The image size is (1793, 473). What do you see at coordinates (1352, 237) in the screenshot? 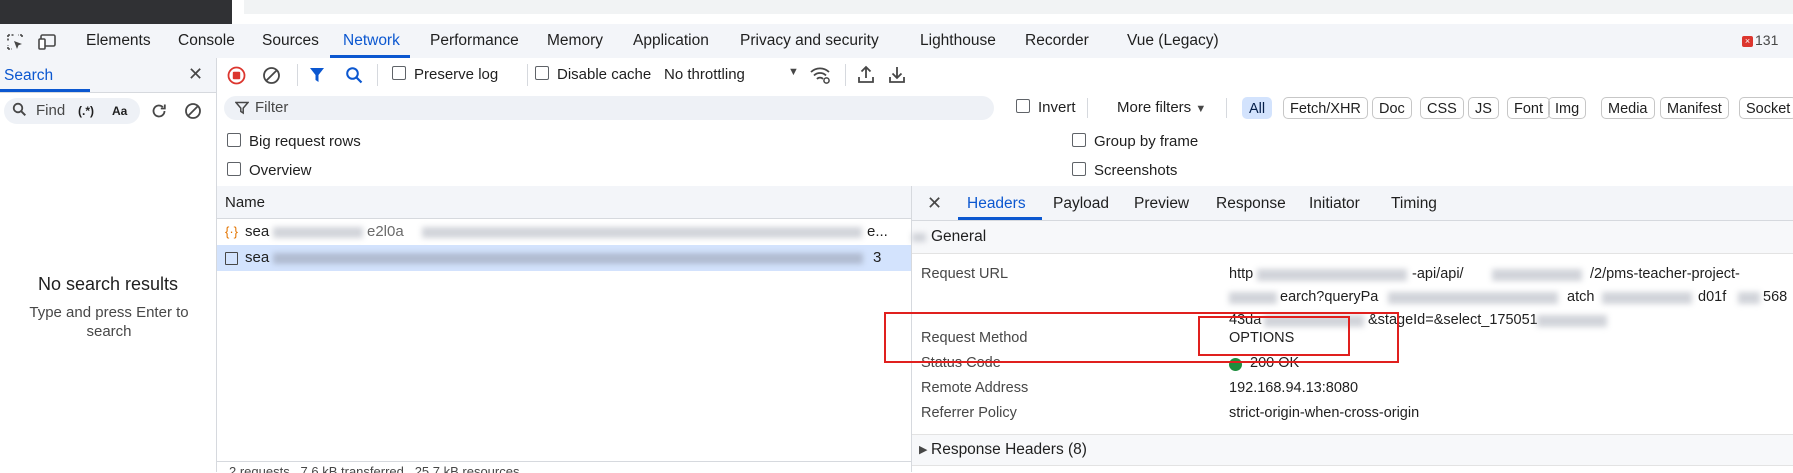
I see `general-section-header: General` at bounding box center [1352, 237].